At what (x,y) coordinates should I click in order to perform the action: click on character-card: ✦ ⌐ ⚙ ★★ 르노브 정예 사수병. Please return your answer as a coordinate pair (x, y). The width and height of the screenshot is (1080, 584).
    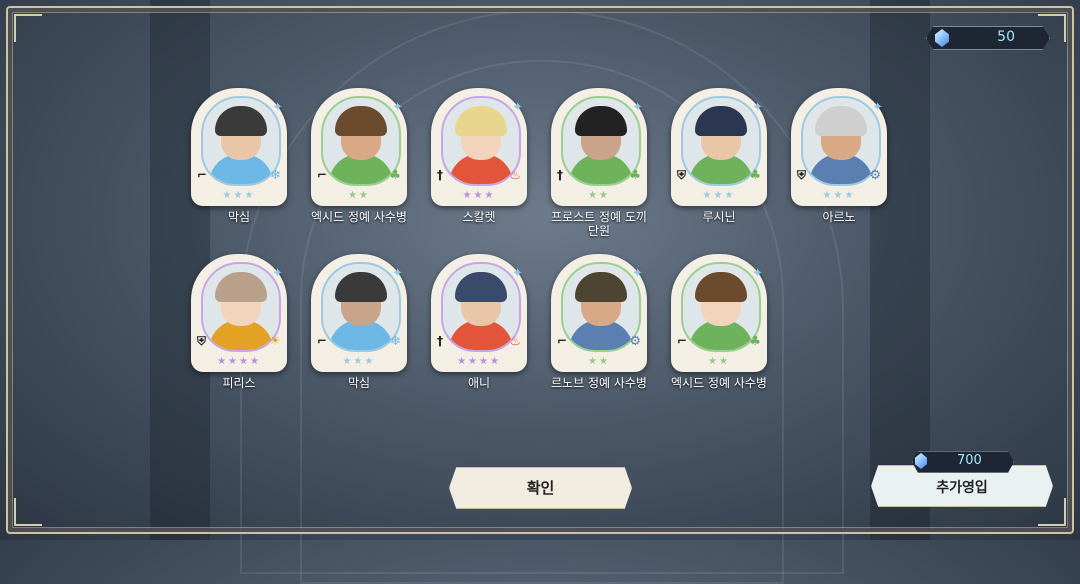
    Looking at the image, I should click on (599, 322).